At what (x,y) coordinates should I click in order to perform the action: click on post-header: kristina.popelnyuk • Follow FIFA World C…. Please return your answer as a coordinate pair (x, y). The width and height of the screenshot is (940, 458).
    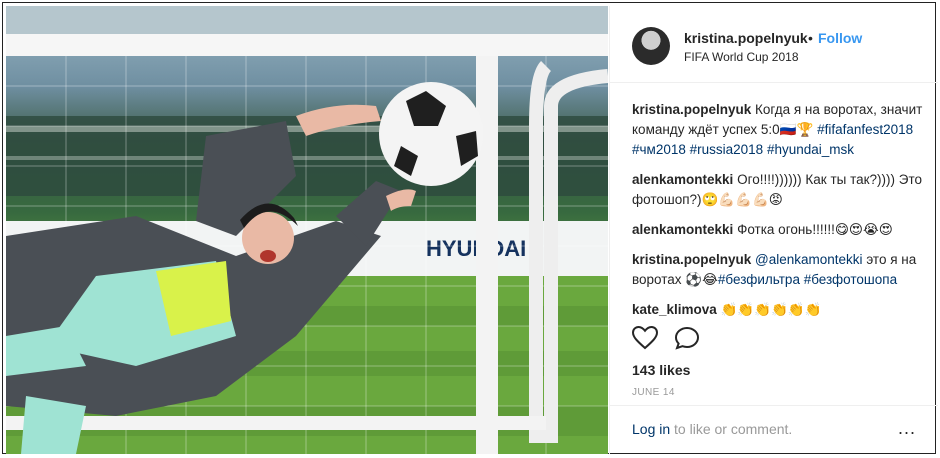
    Looking at the image, I should click on (774, 44).